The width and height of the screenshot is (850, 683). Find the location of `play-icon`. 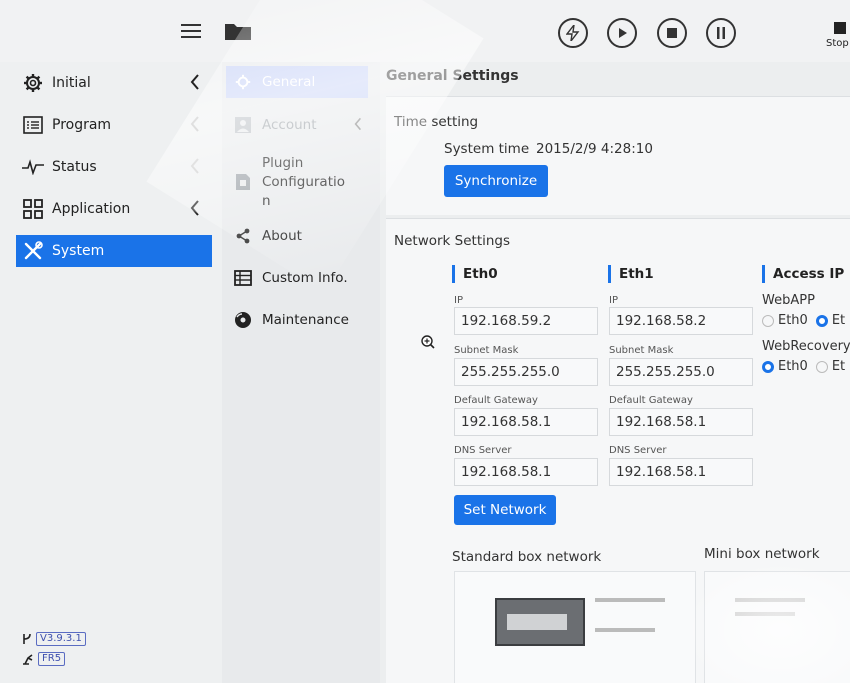

play-icon is located at coordinates (623, 33).